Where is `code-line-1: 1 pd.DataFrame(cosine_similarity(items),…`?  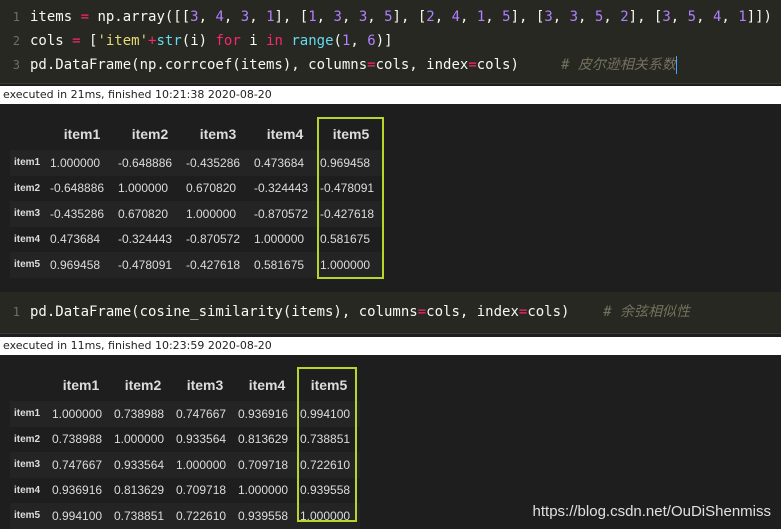
code-line-1: 1 pd.DataFrame(cosine_similarity(items),… is located at coordinates (390, 312).